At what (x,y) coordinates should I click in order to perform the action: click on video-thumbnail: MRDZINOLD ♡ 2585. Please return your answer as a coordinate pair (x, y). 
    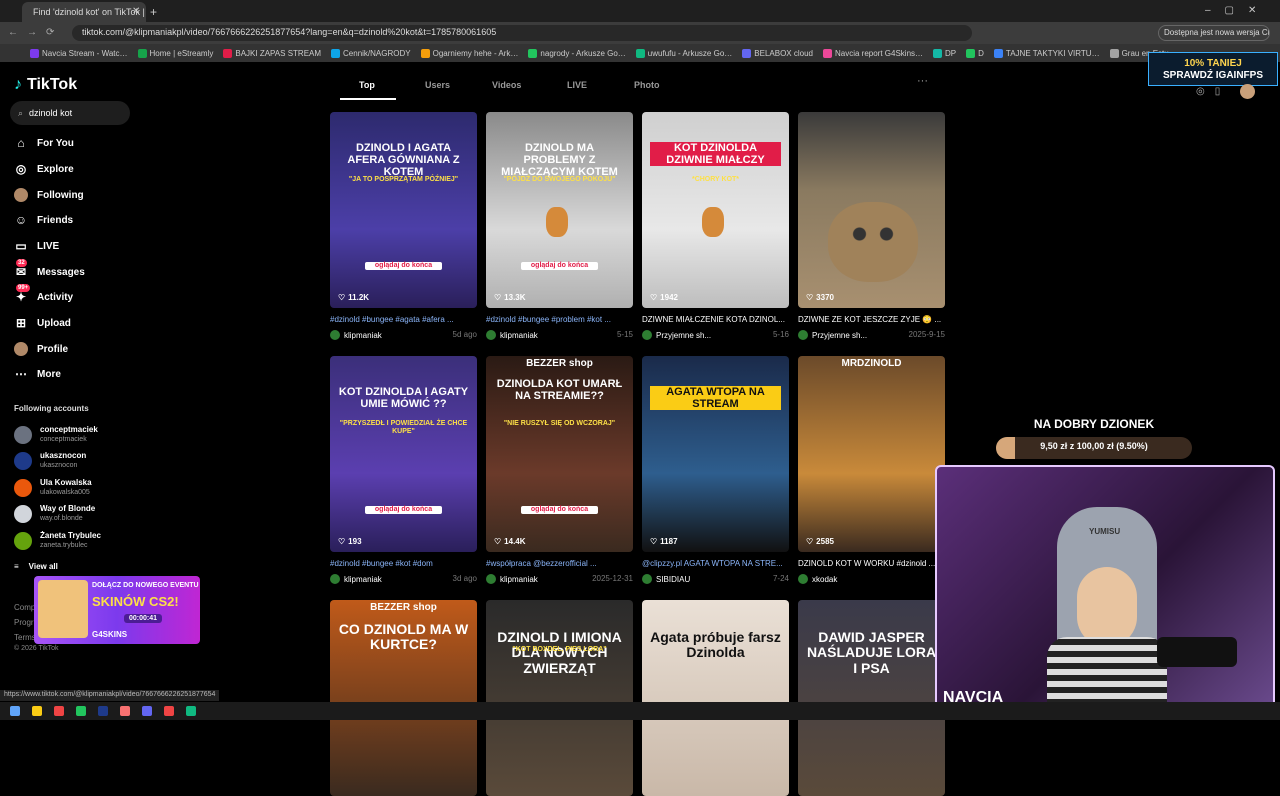
    Looking at the image, I should click on (871, 454).